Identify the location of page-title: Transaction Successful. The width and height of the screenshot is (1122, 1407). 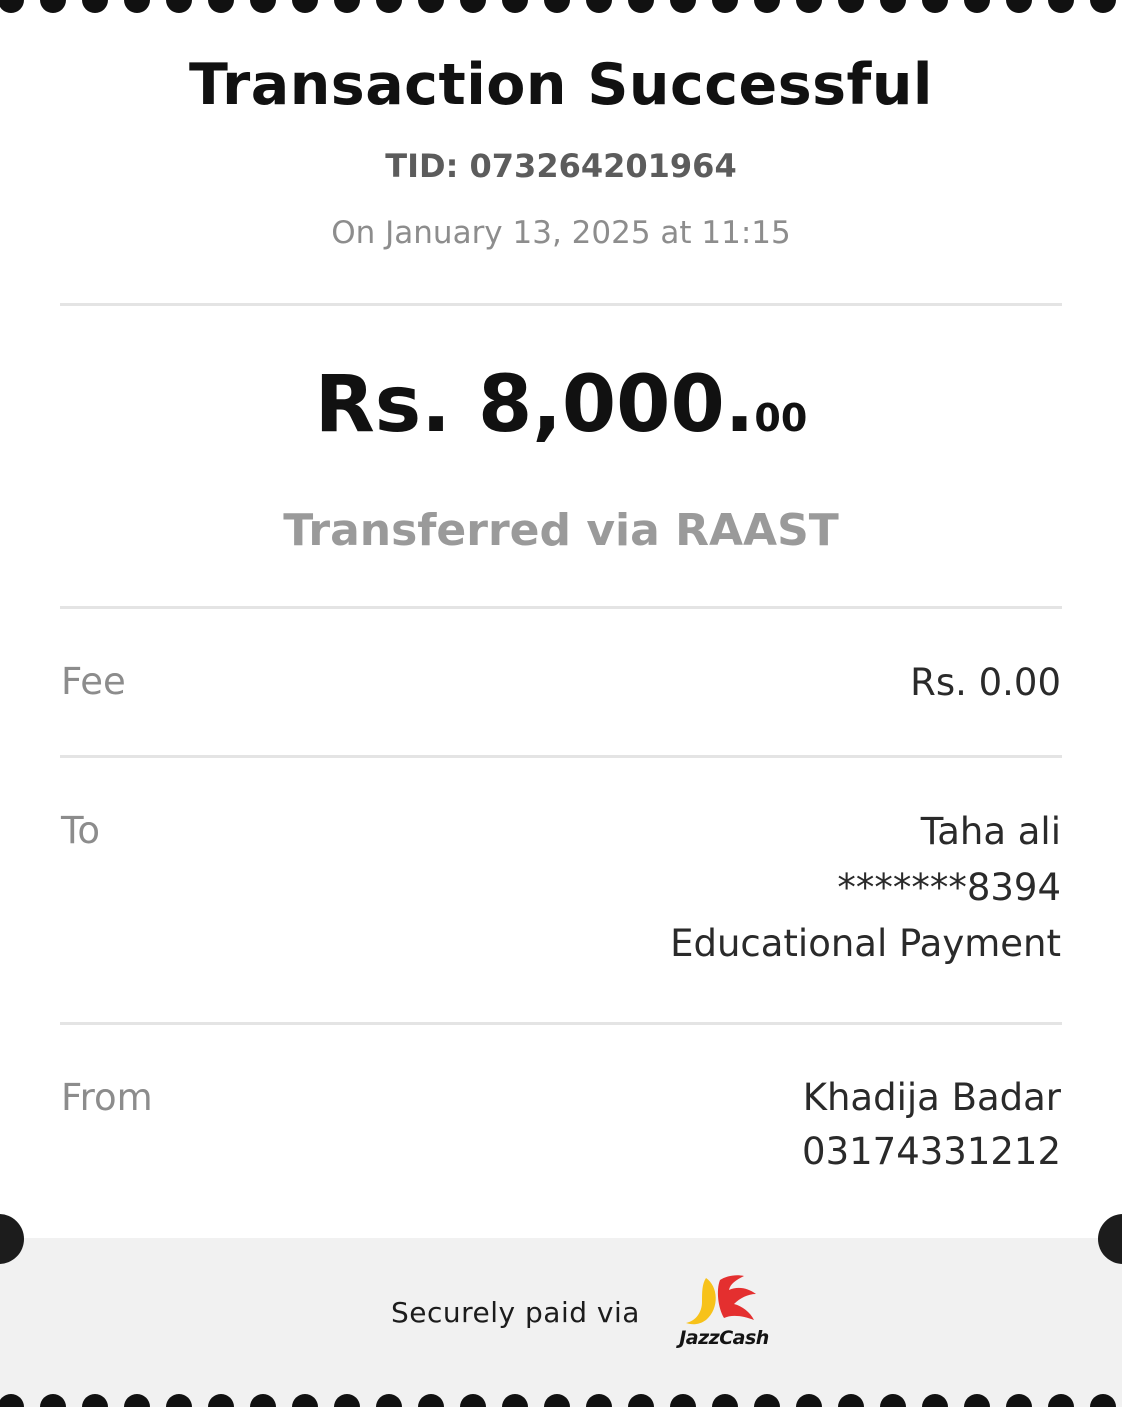
(561, 85).